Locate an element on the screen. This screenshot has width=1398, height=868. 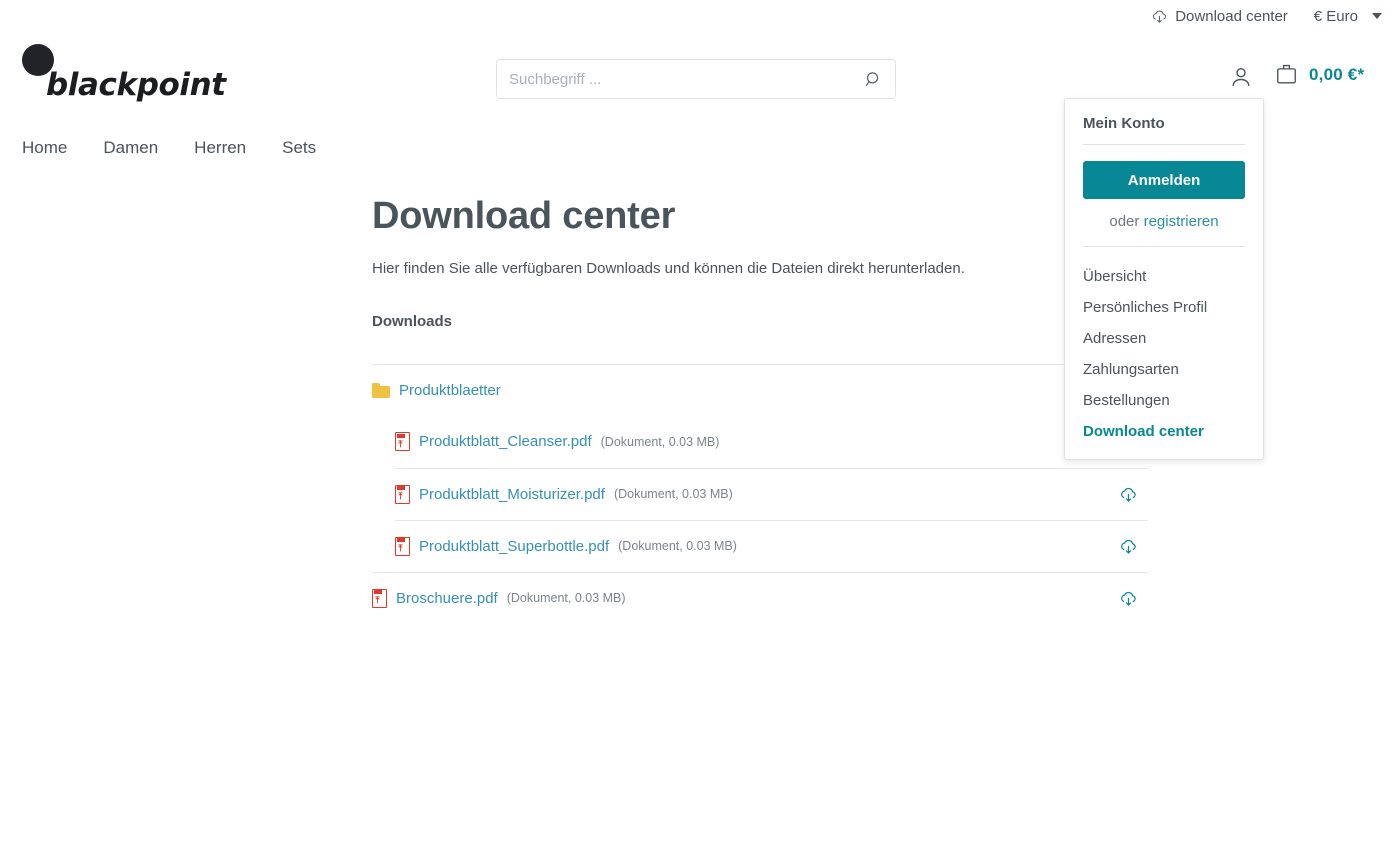
account-menu-item-zahlungsarten: Zahlungsarten is located at coordinates (1164, 369).